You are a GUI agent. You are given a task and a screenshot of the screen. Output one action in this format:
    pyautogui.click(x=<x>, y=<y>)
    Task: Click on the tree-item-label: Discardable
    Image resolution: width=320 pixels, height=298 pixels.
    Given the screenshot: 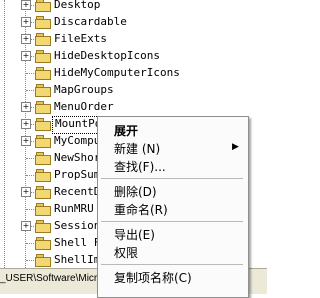 What is the action you would take?
    pyautogui.click(x=90, y=22)
    